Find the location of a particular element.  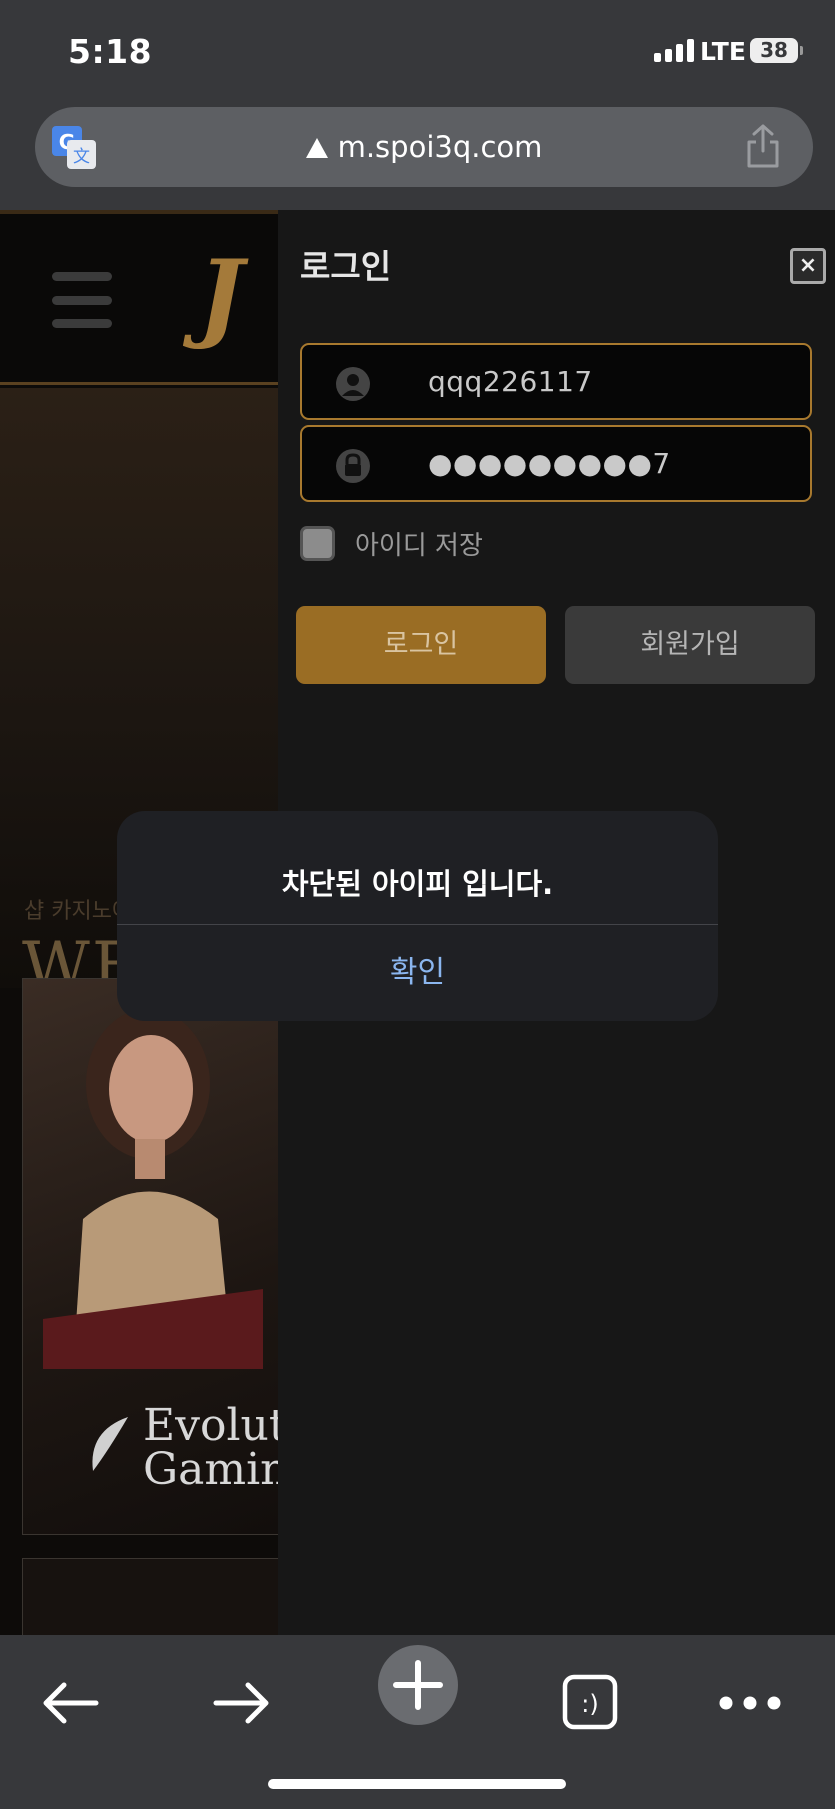

browser-toolbar: :) is located at coordinates (417, 1722).